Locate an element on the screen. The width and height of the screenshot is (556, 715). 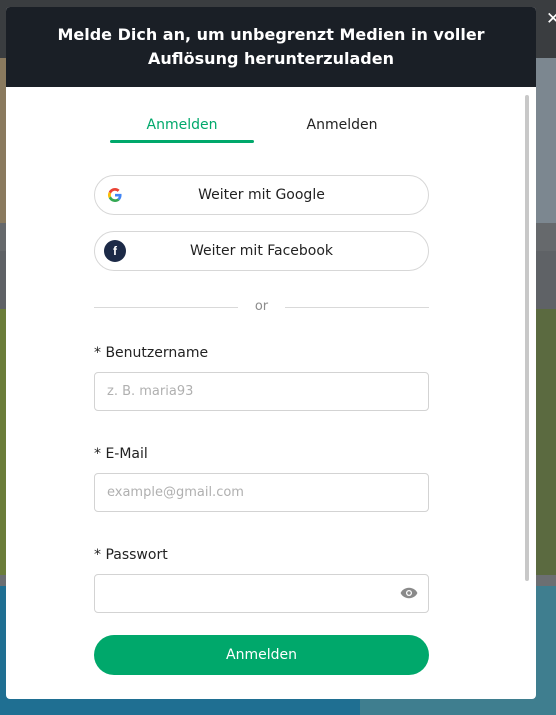
facebook-login-button: f Weiter mit Facebook is located at coordinates (261, 251).